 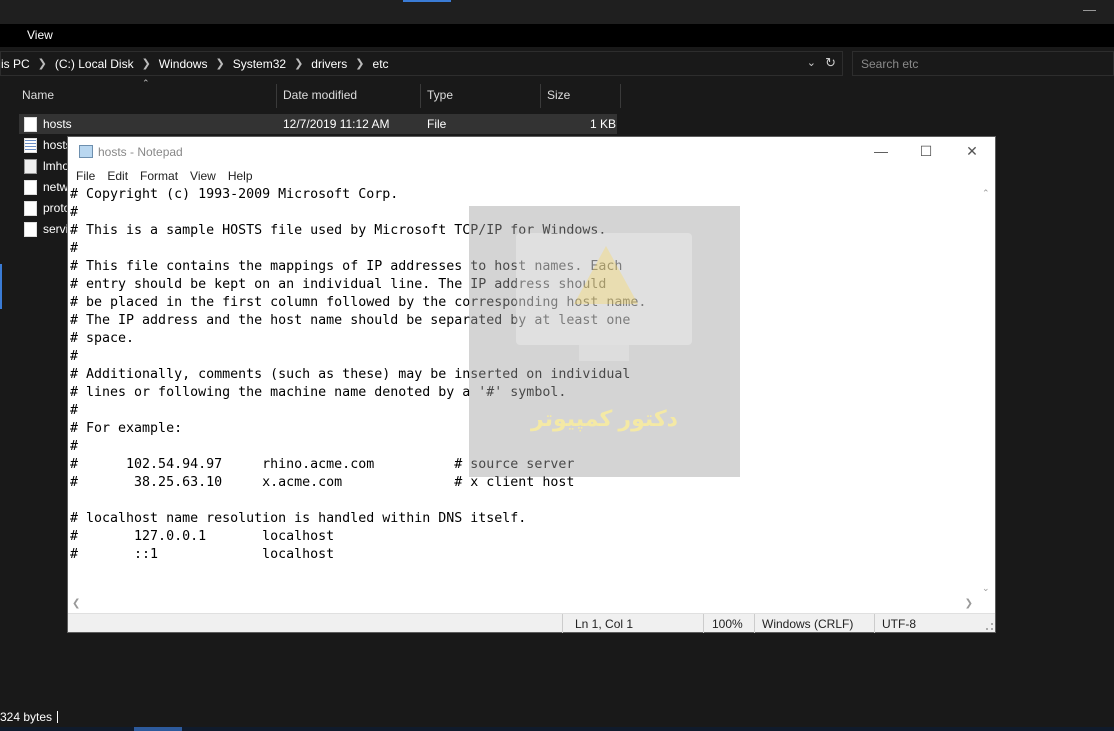 What do you see at coordinates (159, 177) in the screenshot?
I see `menu-format: Format` at bounding box center [159, 177].